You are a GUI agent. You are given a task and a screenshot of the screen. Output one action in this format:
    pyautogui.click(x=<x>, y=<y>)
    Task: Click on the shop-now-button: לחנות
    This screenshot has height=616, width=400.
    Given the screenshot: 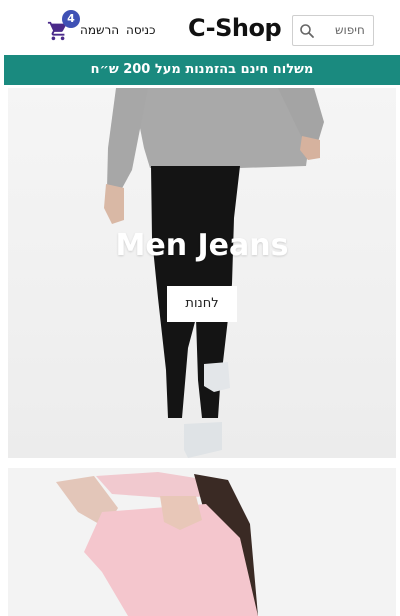 What is the action you would take?
    pyautogui.click(x=202, y=304)
    